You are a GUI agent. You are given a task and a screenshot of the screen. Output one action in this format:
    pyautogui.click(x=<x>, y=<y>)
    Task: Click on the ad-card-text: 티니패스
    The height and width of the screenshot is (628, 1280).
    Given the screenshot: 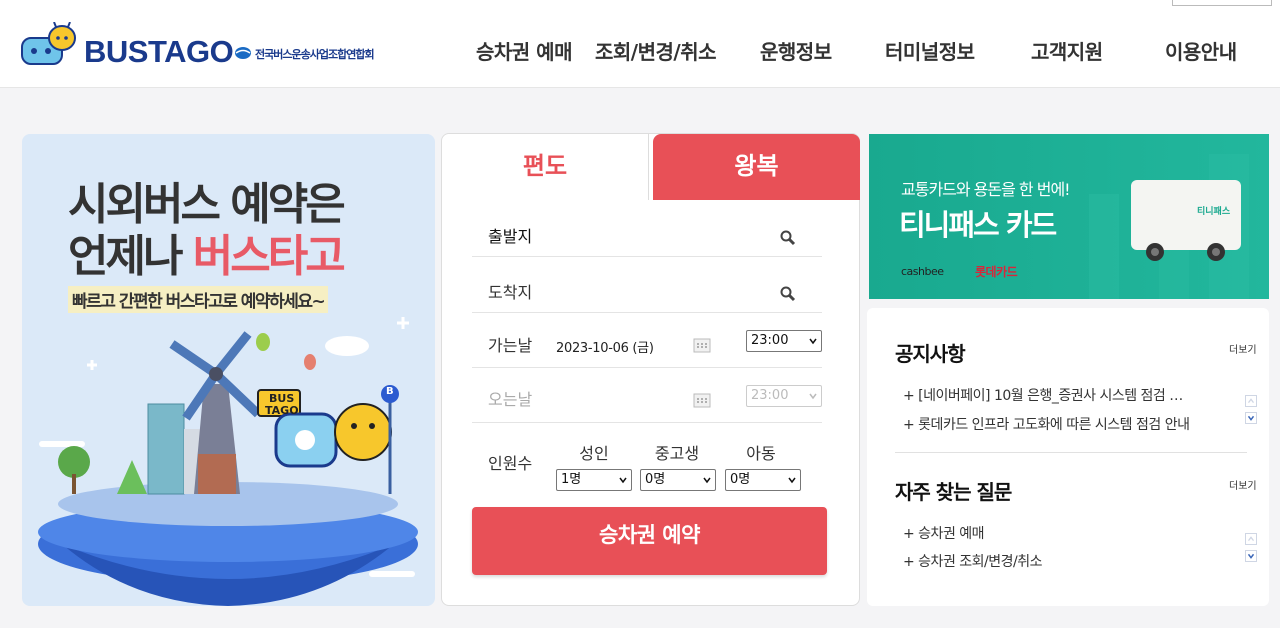 What is the action you would take?
    pyautogui.click(x=1214, y=212)
    